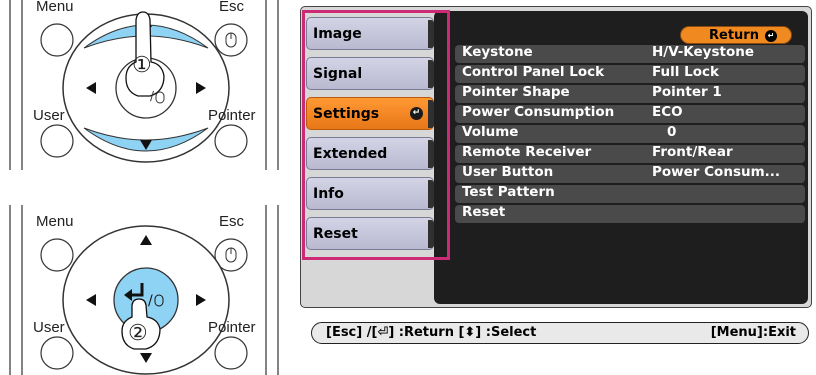  Describe the element at coordinates (672, 132) in the screenshot. I see `setting-value: 0` at that location.